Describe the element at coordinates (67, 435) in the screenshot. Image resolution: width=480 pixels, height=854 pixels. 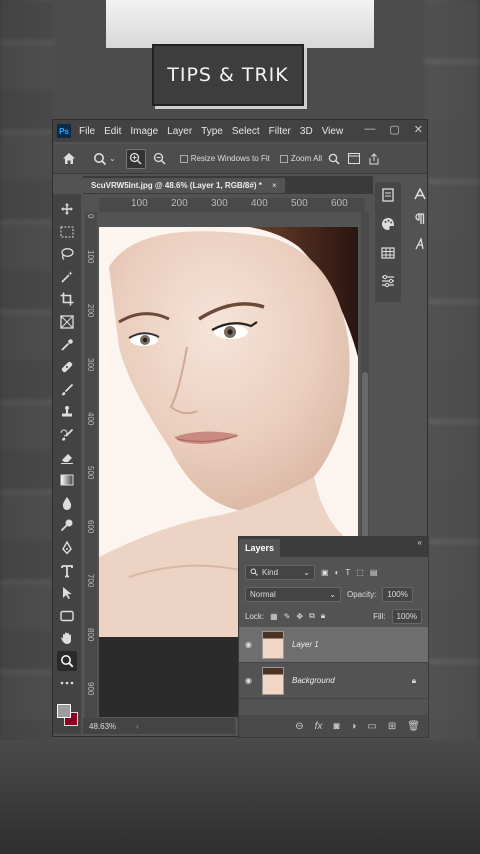
I see `history-brush-tool-icon` at that location.